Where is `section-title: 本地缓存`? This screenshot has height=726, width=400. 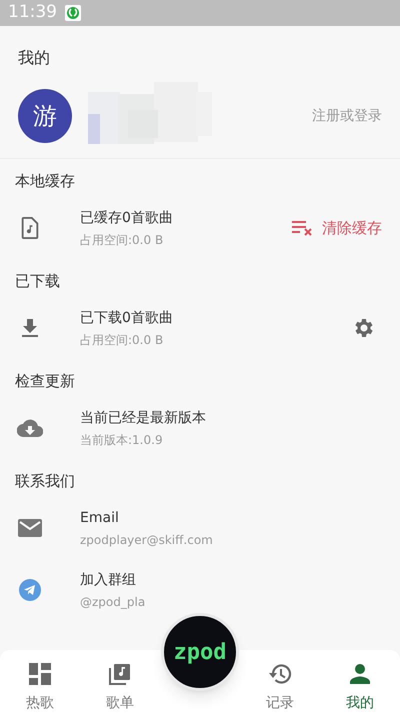
section-title: 本地缓存 is located at coordinates (45, 181).